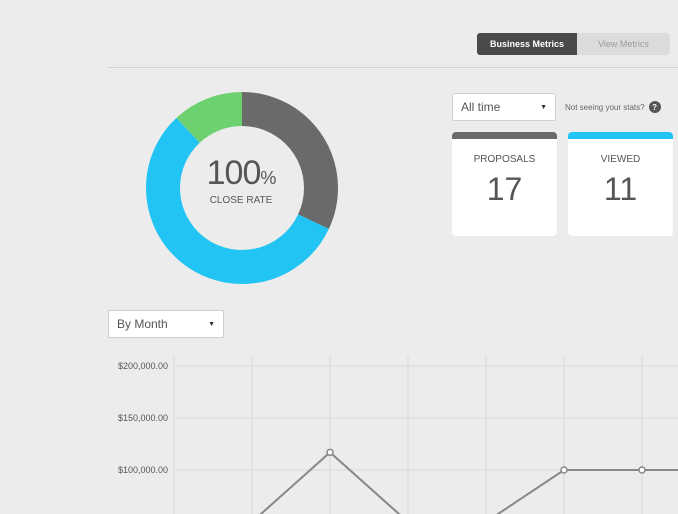 This screenshot has height=514, width=678. What do you see at coordinates (468, 482) in the screenshot?
I see `series-line` at bounding box center [468, 482].